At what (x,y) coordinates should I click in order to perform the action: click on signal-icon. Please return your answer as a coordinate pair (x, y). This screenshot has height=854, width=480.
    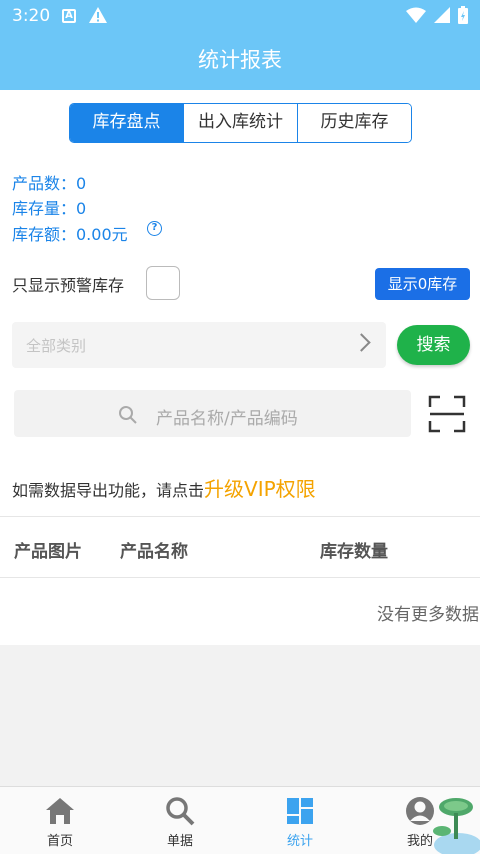
    Looking at the image, I should click on (442, 15).